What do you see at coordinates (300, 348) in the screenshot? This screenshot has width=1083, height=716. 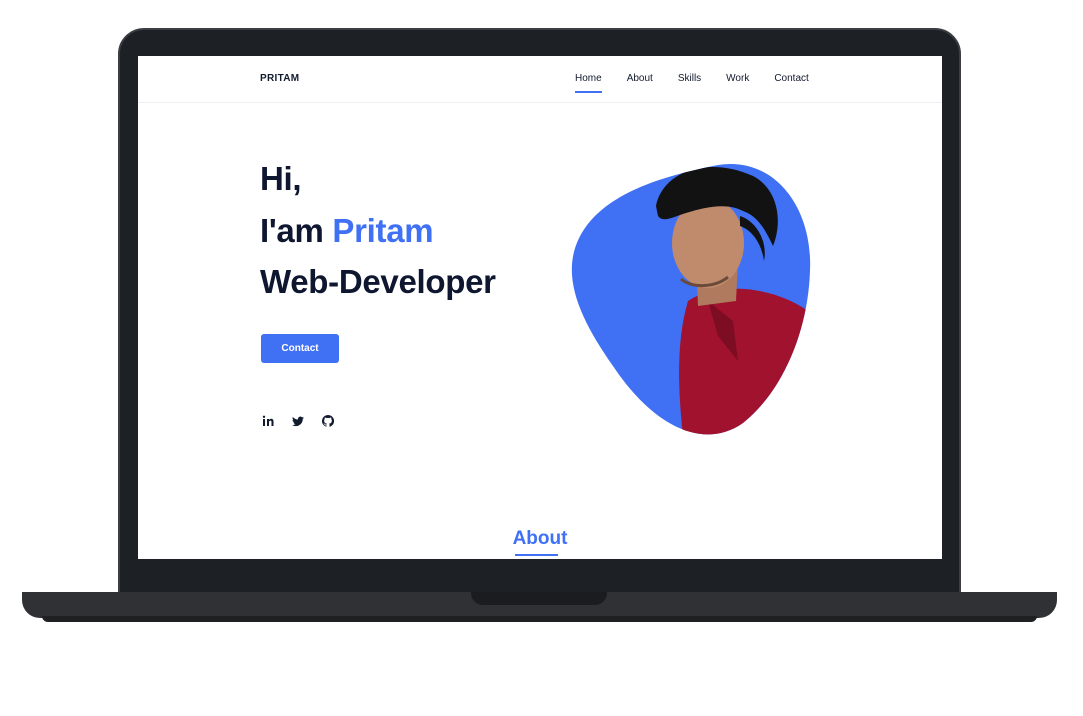 I see `contact-button: Contact` at bounding box center [300, 348].